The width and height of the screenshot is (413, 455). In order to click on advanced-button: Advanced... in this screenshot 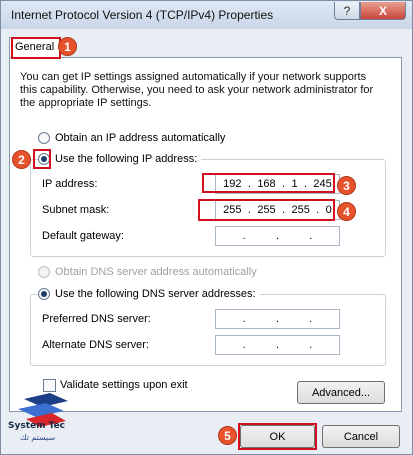, I will do `click(341, 392)`.